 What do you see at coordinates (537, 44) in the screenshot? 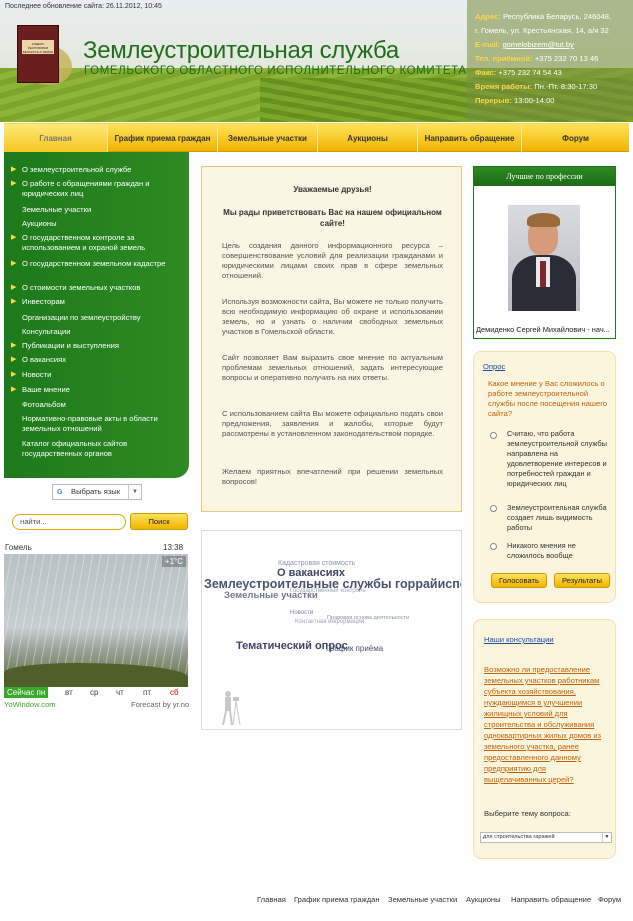
I see `email-link: gomelobizem@tut.by` at bounding box center [537, 44].